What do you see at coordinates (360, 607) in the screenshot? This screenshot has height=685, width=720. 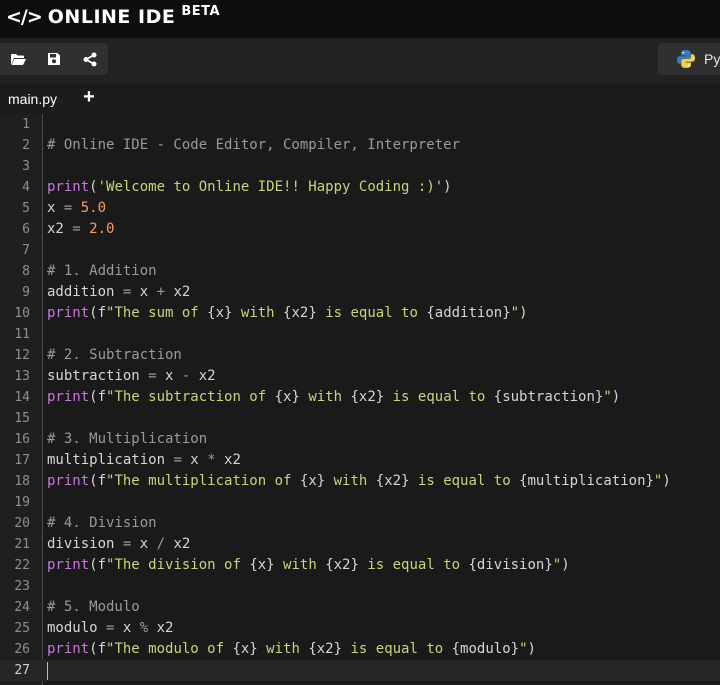 I see `code-line: 24 # 5. Modulo` at bounding box center [360, 607].